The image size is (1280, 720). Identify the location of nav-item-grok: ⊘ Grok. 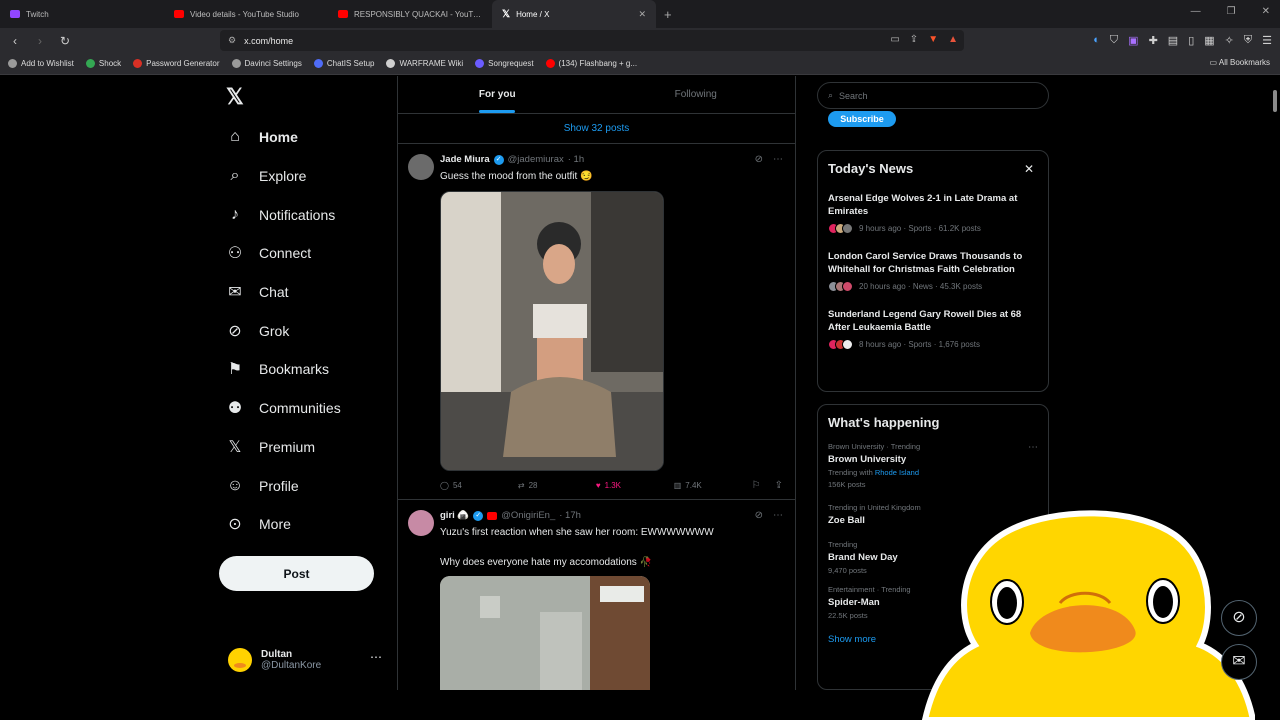
(283, 330).